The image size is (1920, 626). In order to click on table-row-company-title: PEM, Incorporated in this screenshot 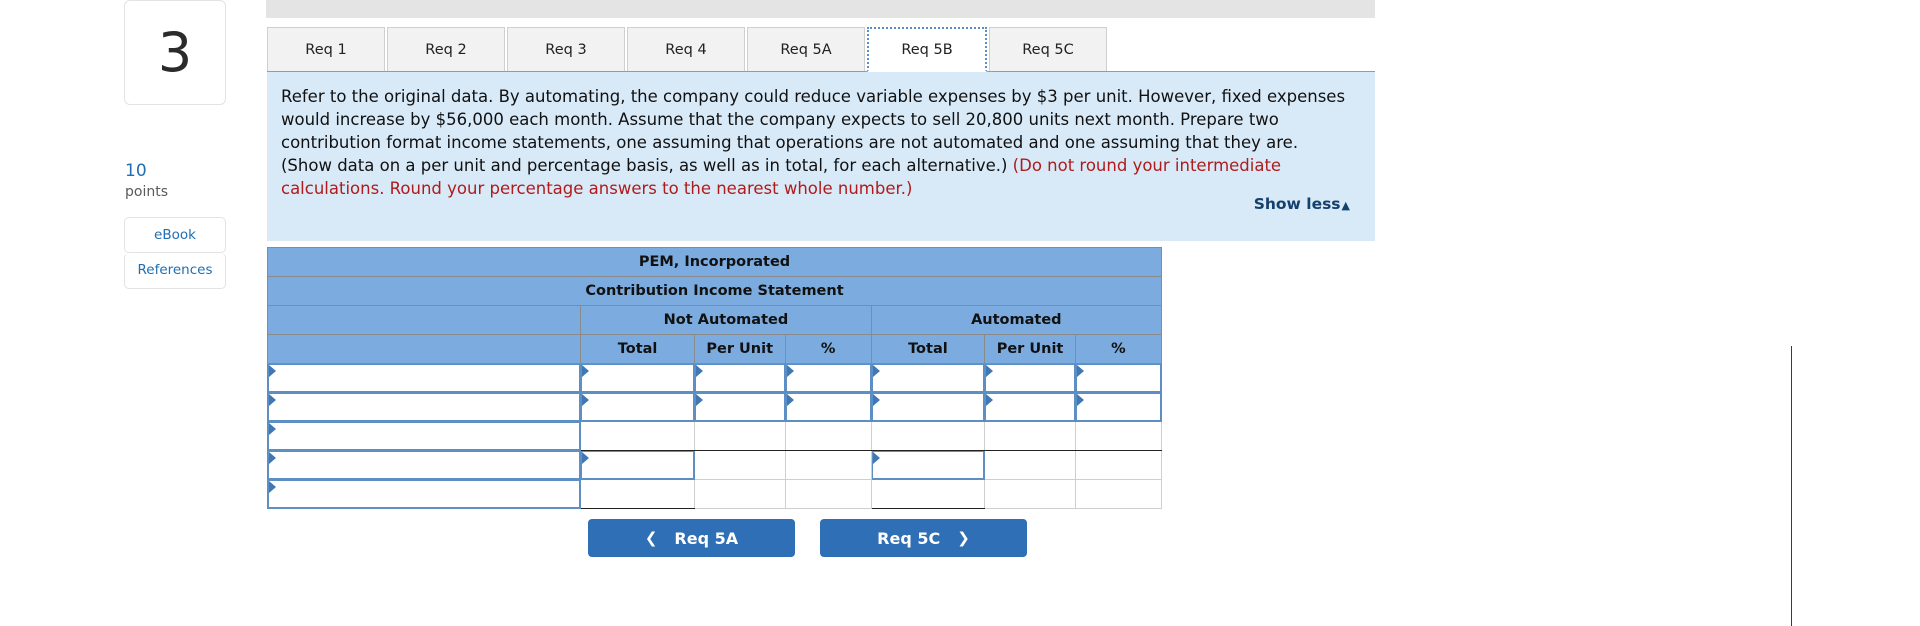, I will do `click(714, 262)`.